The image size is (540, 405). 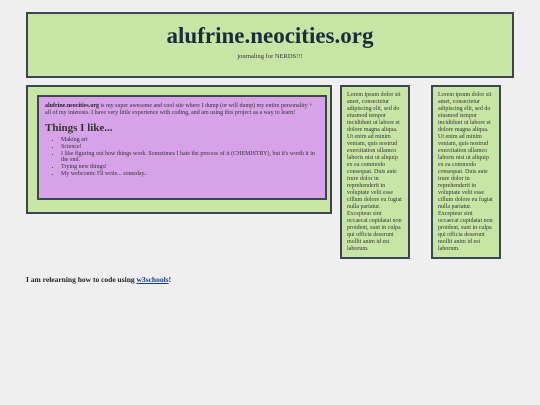 What do you see at coordinates (270, 35) in the screenshot?
I see `site-title: alufrine.neocities.org` at bounding box center [270, 35].